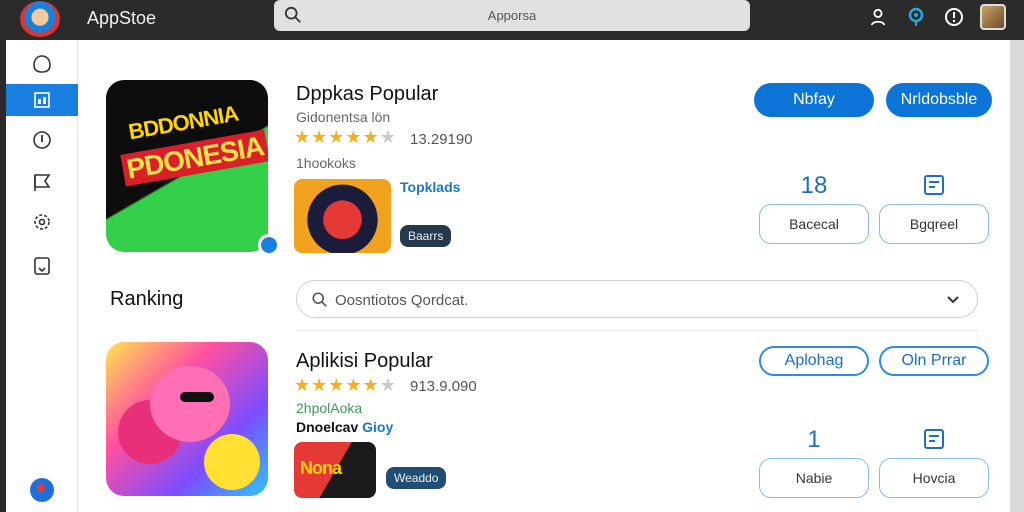  What do you see at coordinates (936, 17) in the screenshot?
I see `top-icons` at bounding box center [936, 17].